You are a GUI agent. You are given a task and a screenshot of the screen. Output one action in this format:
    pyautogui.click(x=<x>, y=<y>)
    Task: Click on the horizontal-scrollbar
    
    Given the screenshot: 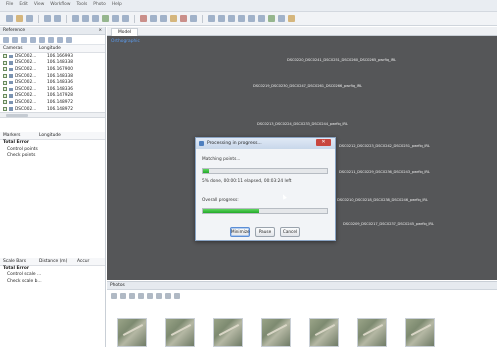 What is the action you would take?
    pyautogui.click(x=52, y=115)
    